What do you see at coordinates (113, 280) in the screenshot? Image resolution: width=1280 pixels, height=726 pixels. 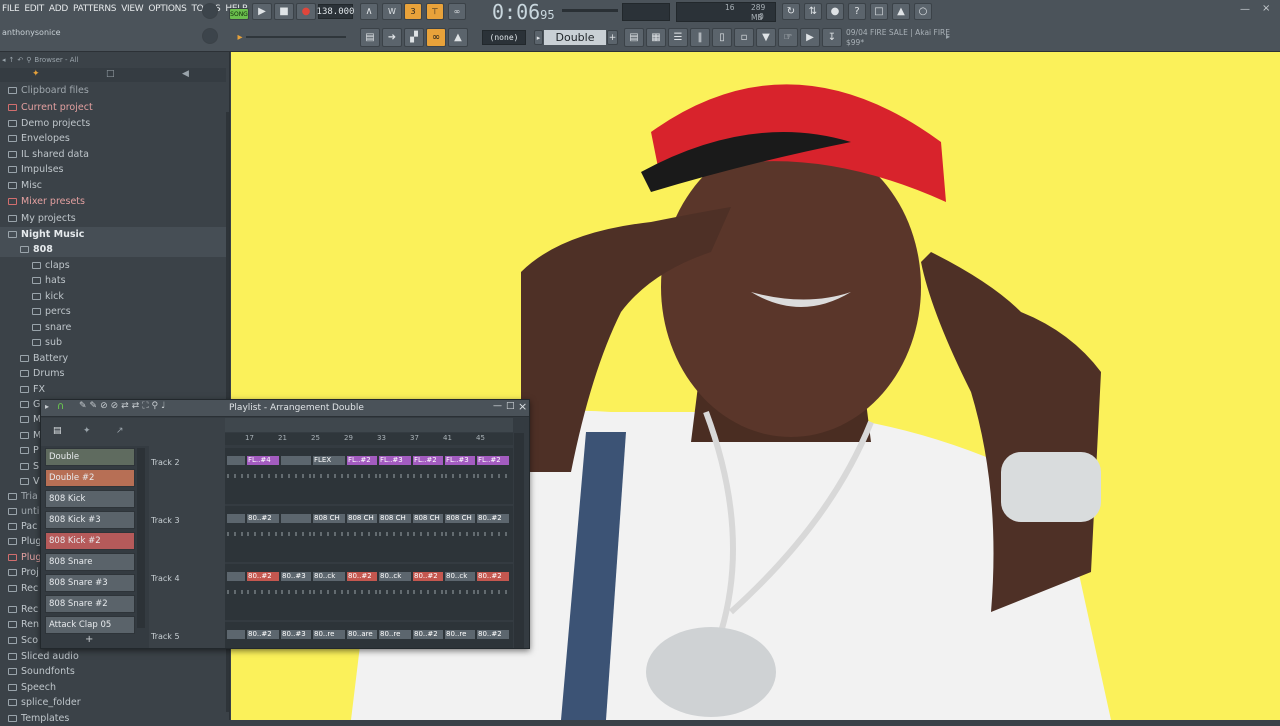 I see `browser-item: hats` at bounding box center [113, 280].